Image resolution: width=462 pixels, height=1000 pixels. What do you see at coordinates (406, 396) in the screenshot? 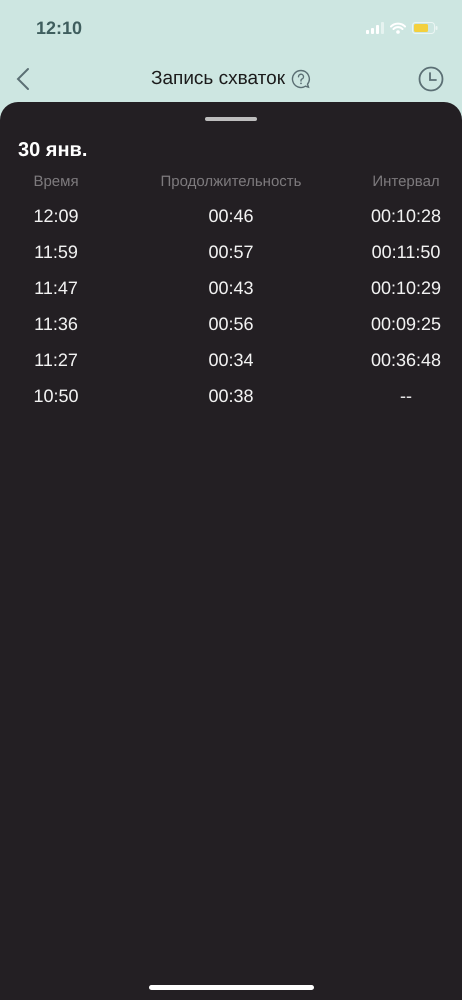
I see `table-cell-text: --` at bounding box center [406, 396].